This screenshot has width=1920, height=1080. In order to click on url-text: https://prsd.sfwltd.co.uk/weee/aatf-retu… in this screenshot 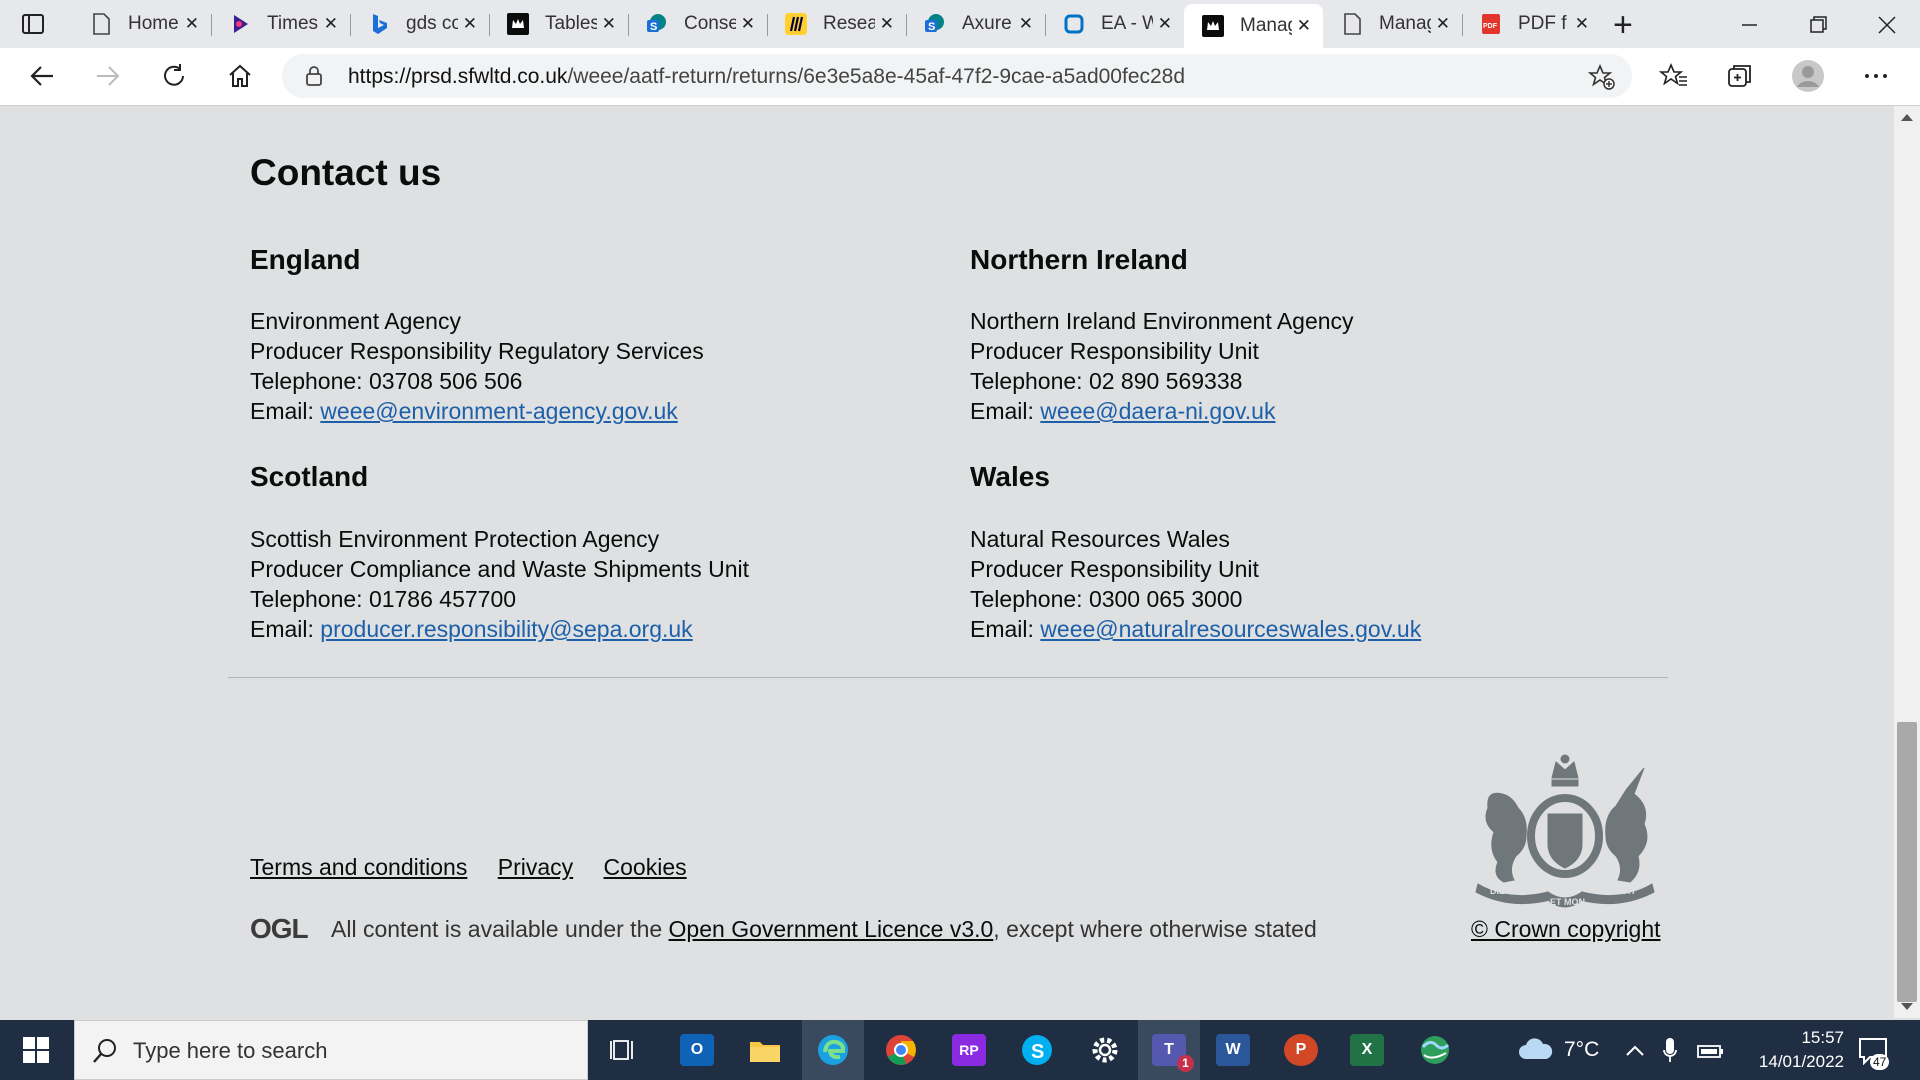, I will do `click(766, 77)`.